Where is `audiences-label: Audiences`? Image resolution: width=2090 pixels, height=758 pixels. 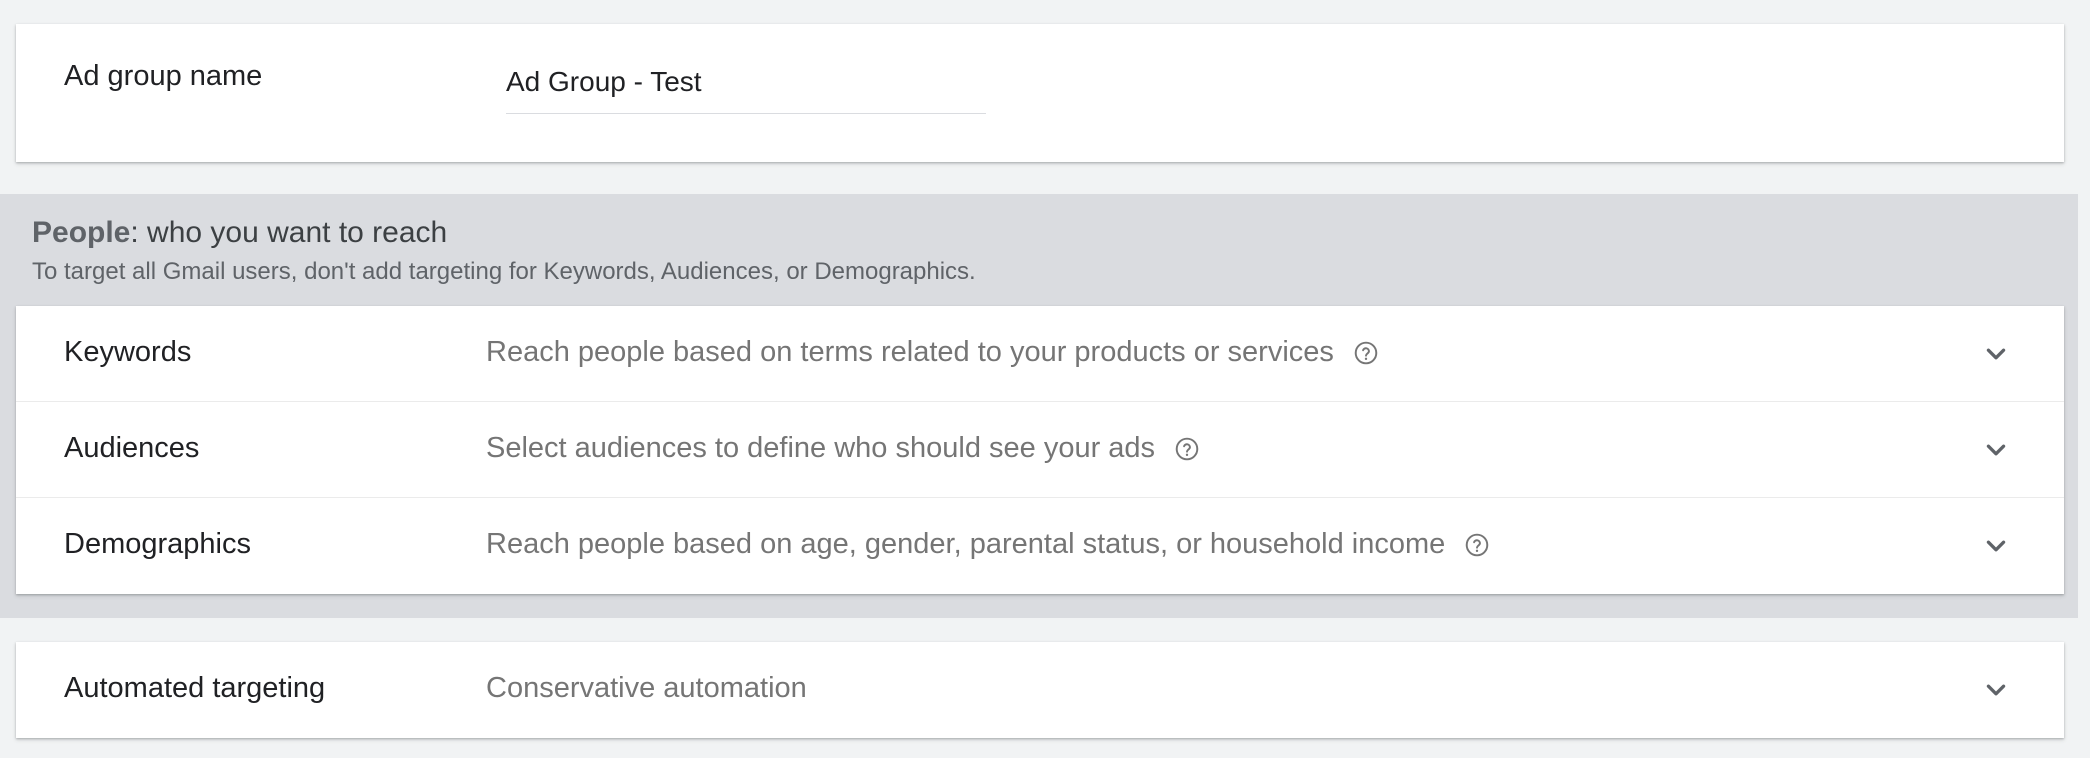 audiences-label: Audiences is located at coordinates (132, 448).